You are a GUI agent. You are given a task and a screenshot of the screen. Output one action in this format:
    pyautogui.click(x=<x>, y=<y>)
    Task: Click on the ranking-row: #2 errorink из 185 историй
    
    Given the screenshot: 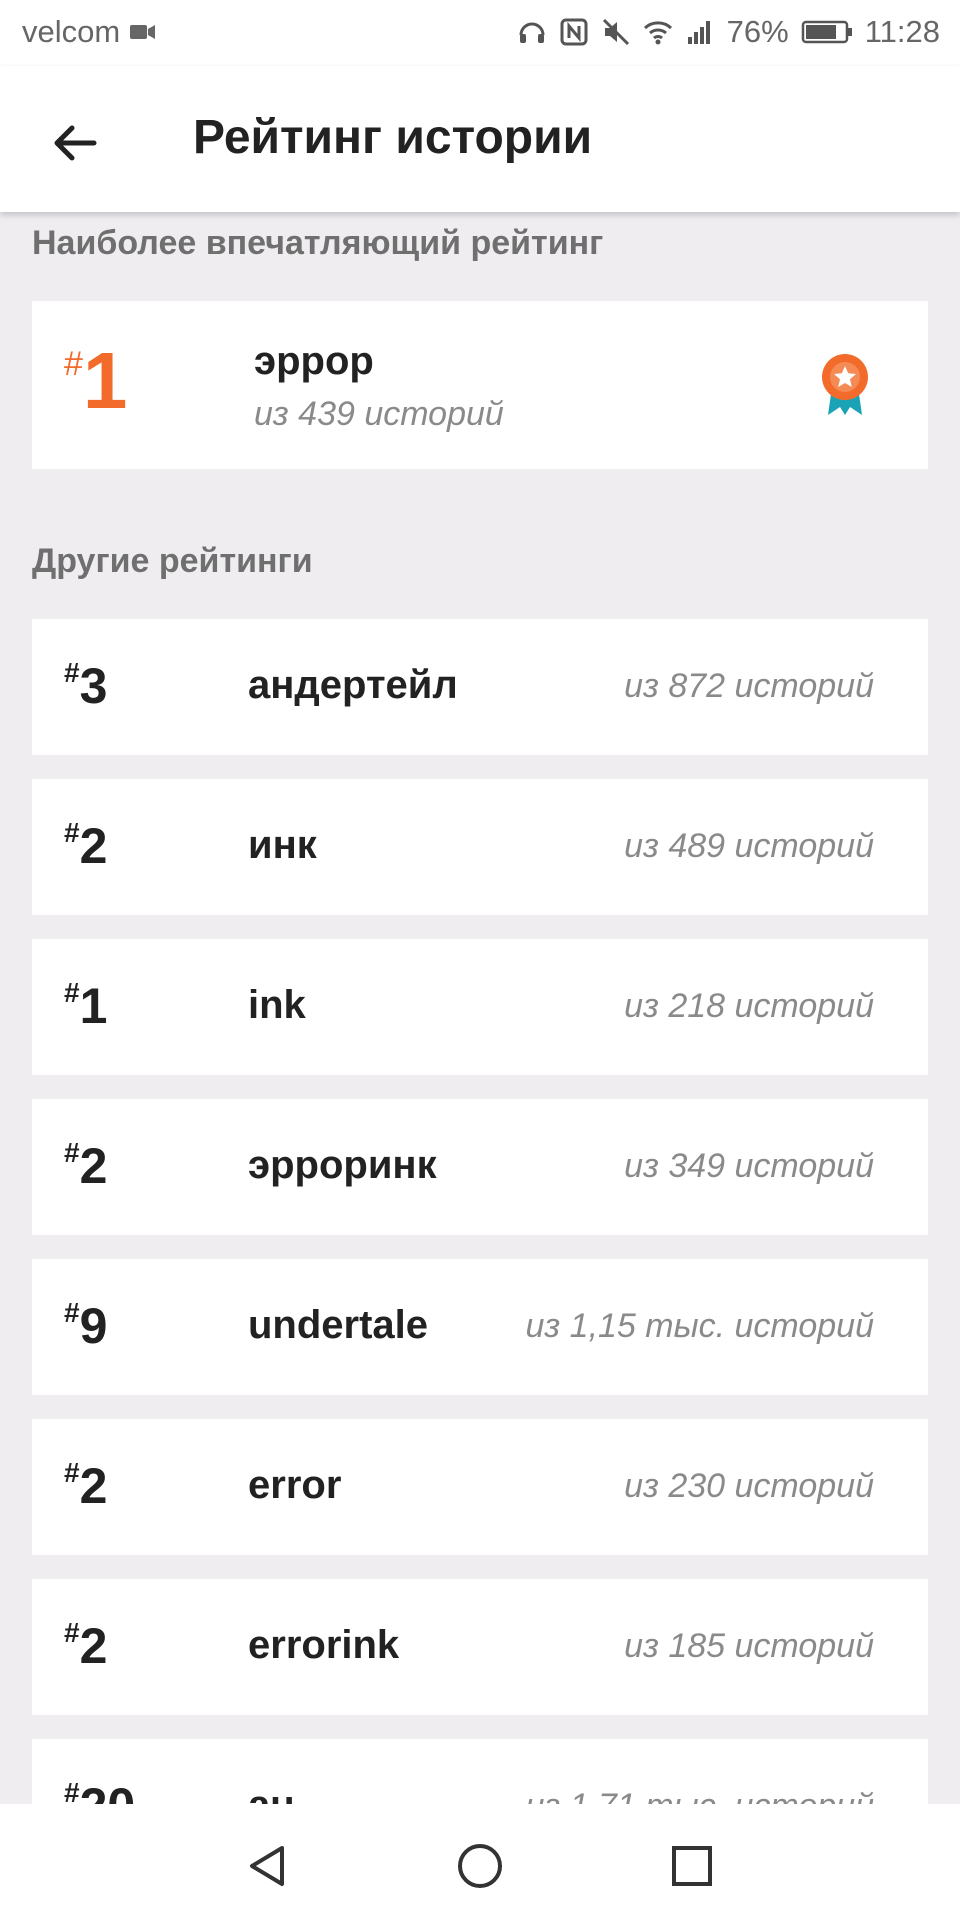 What is the action you would take?
    pyautogui.click(x=480, y=1647)
    